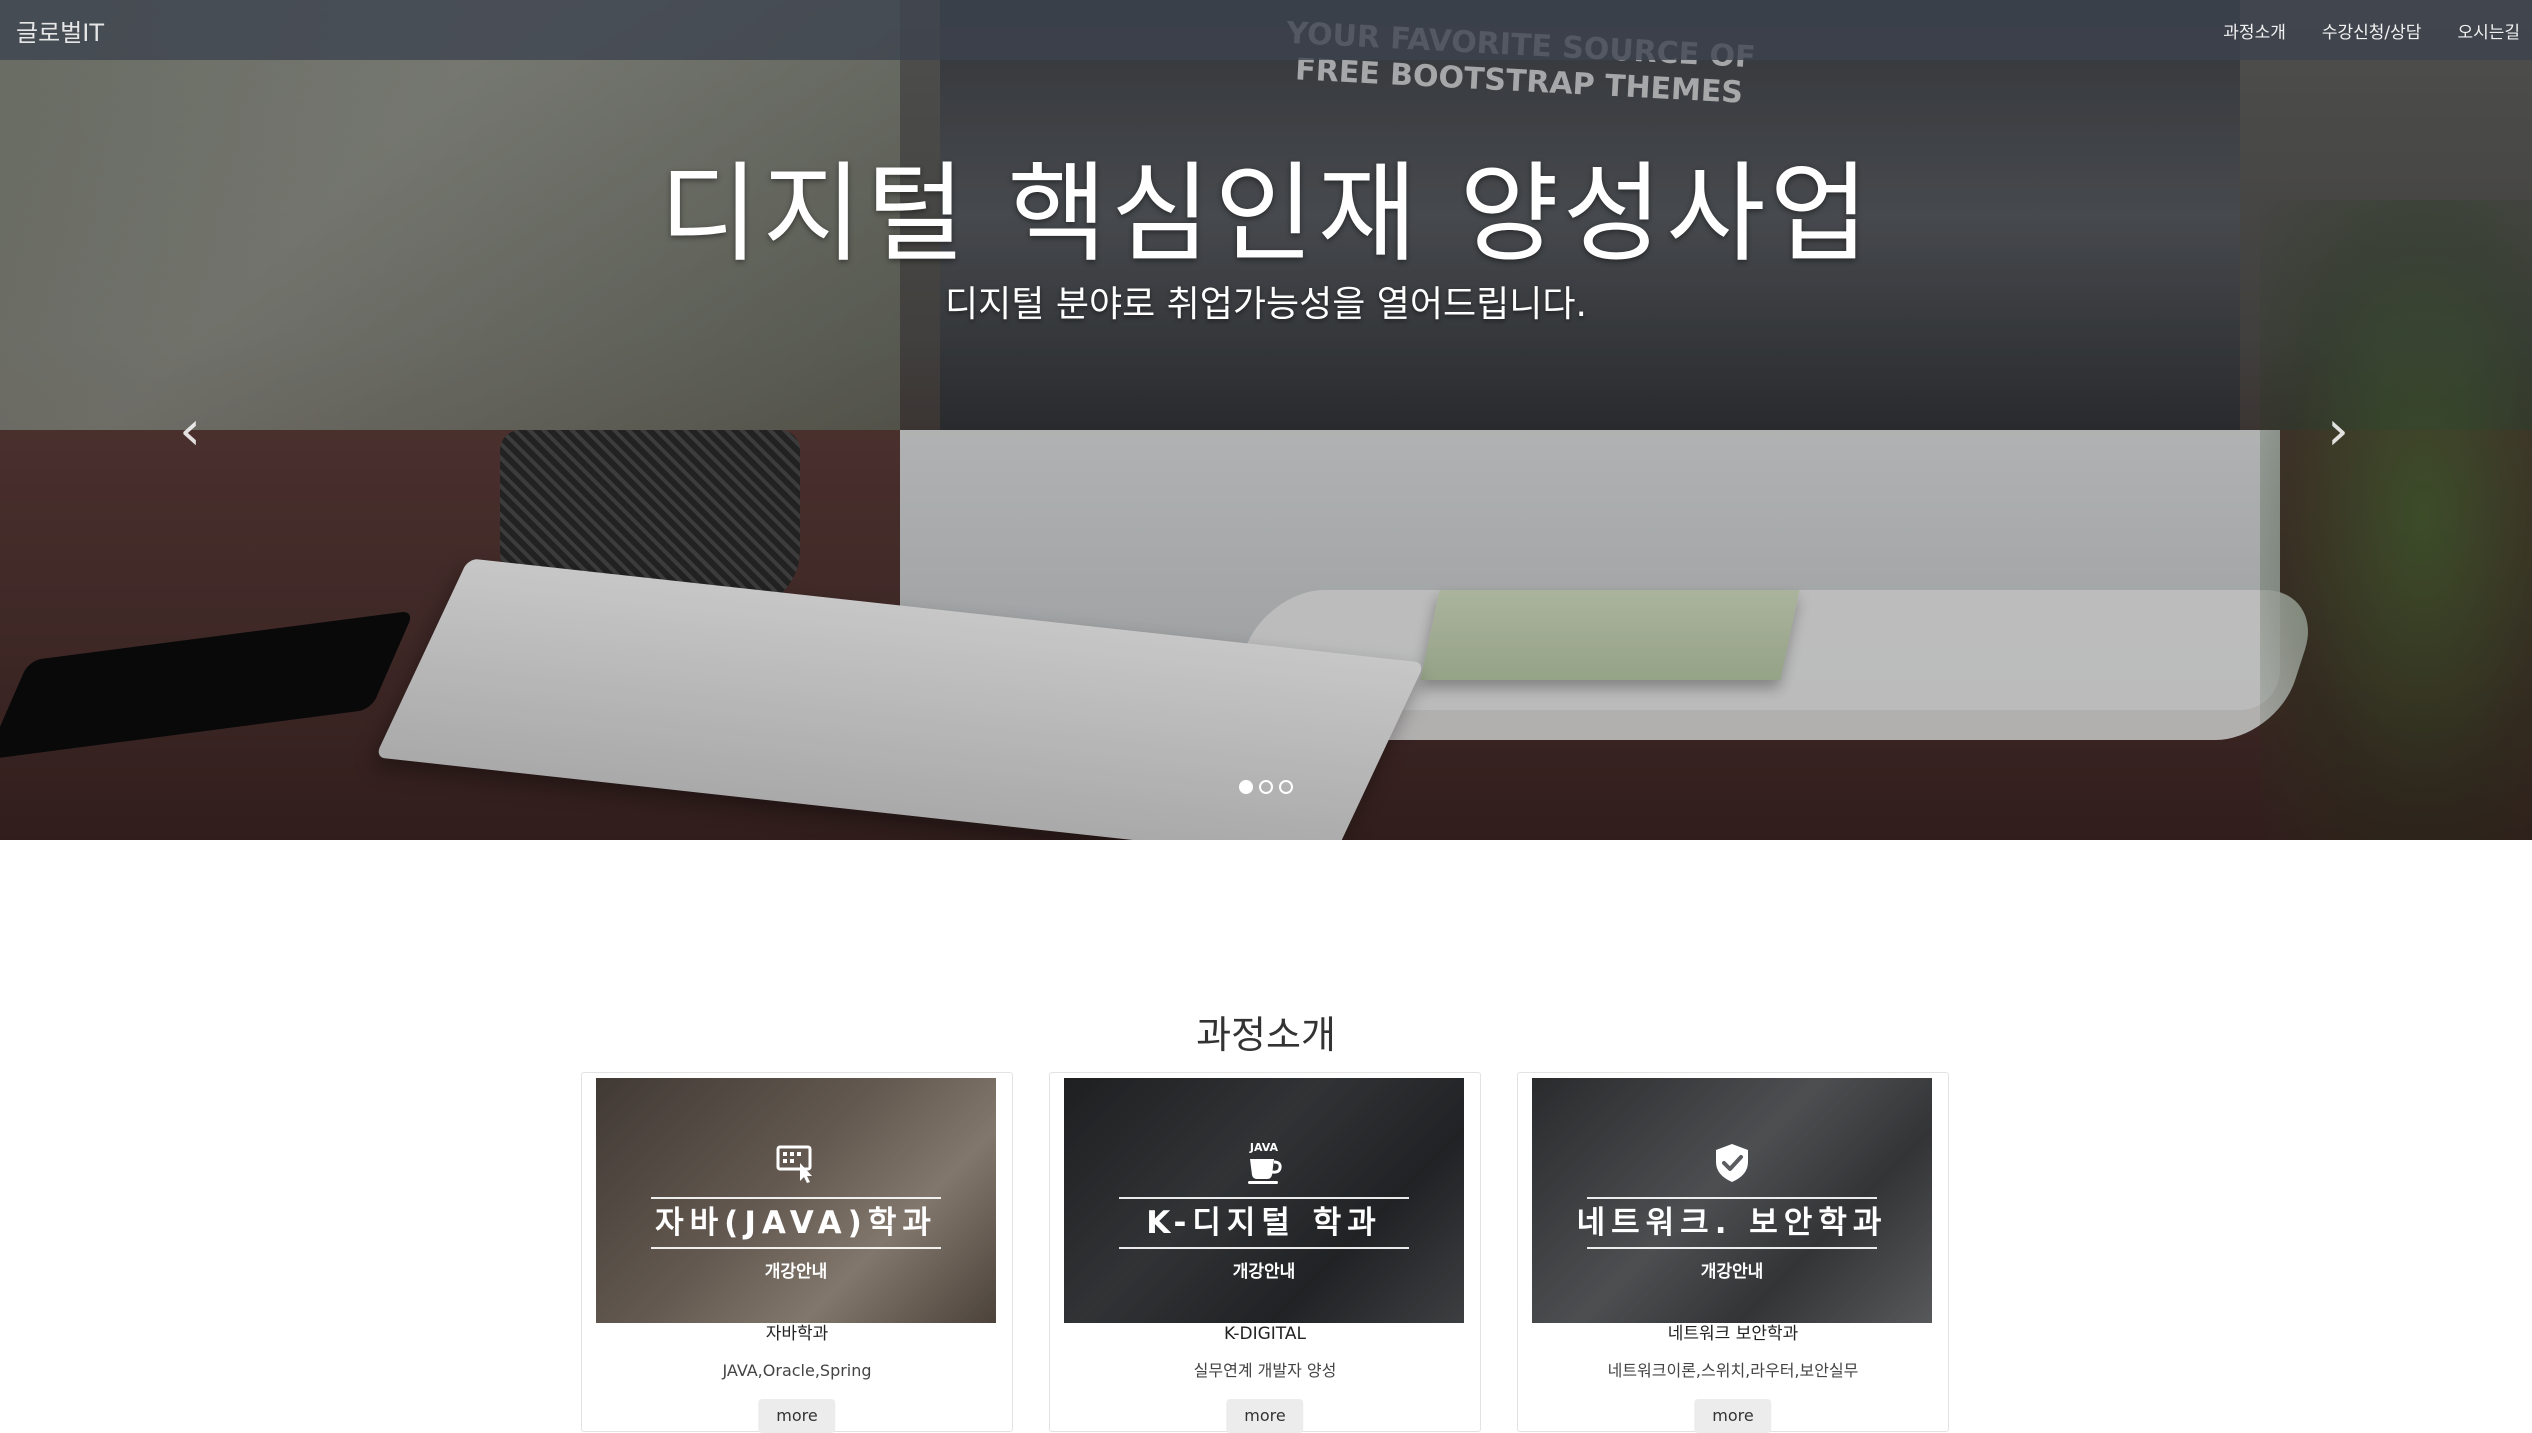 The height and width of the screenshot is (1433, 2532). Describe the element at coordinates (1733, 1334) in the screenshot. I see `course-name: 네트워크 보안학과` at that location.